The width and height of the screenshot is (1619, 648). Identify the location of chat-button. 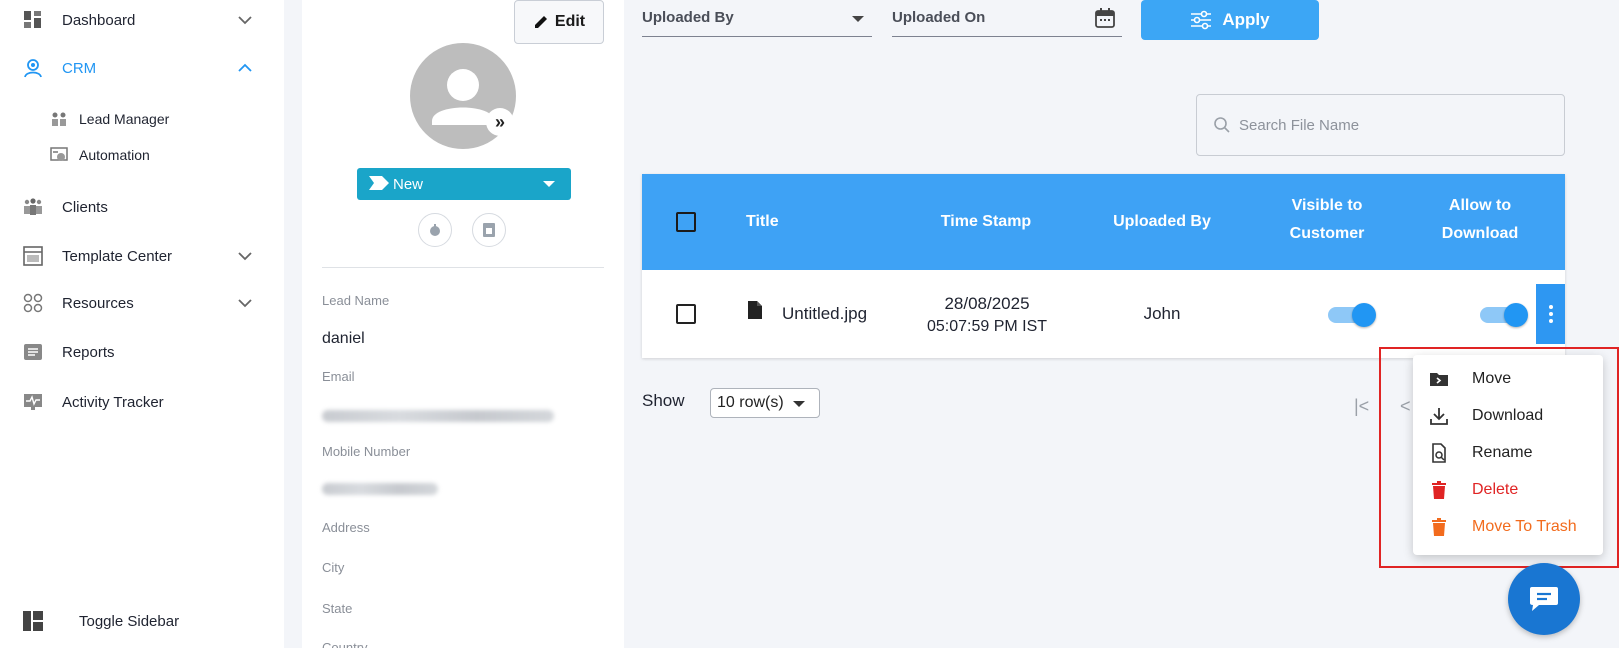
(1544, 599).